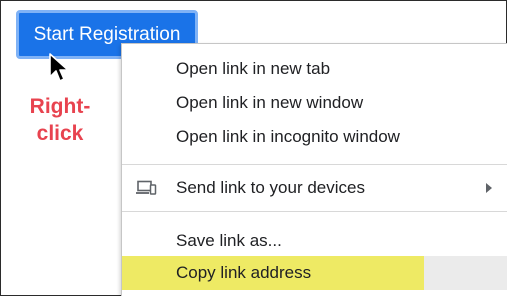  I want to click on annotation-line-2: click, so click(60, 133).